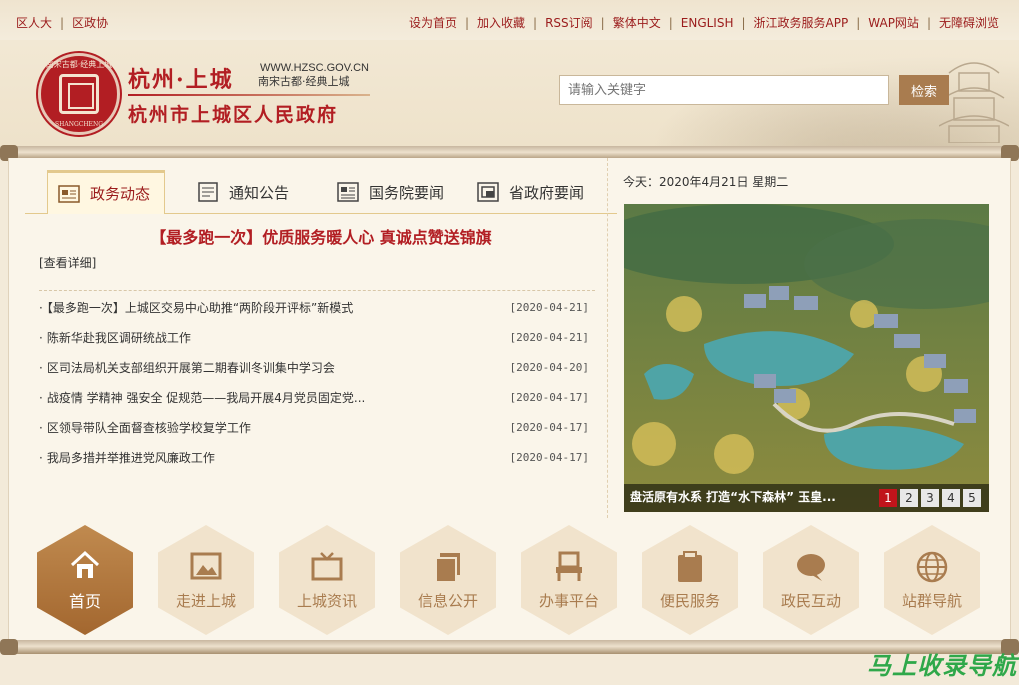 The image size is (1019, 685). What do you see at coordinates (304, 81) in the screenshot?
I see `brand-slogan: 南宋古都·经典上城` at bounding box center [304, 81].